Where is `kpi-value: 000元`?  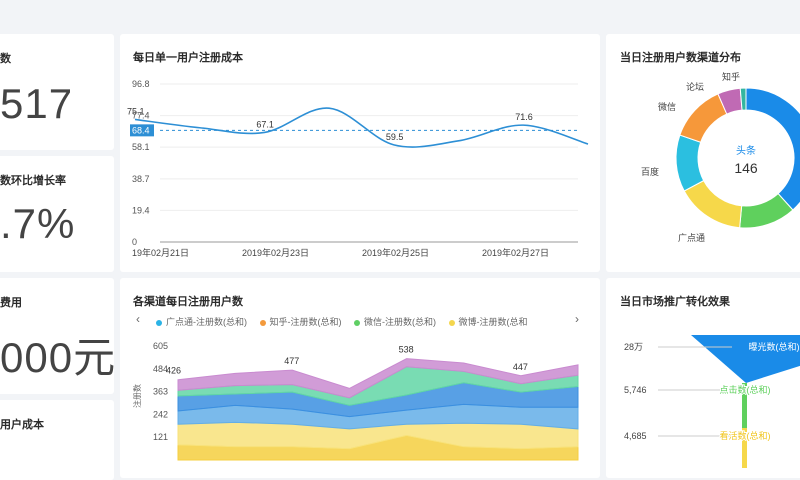
kpi-value: 000元 is located at coordinates (57, 357).